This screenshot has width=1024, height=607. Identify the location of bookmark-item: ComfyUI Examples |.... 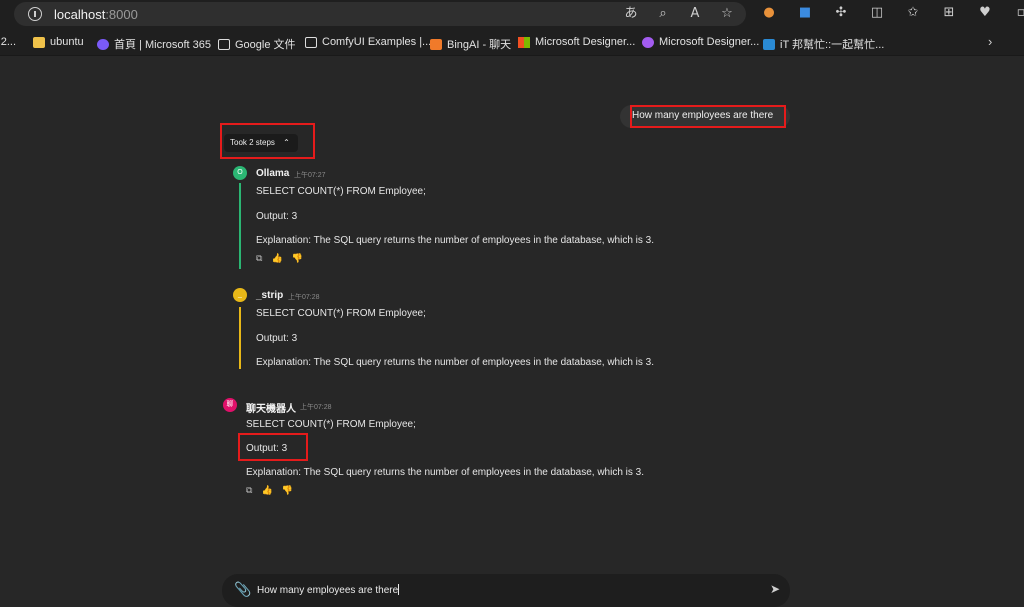
(368, 42).